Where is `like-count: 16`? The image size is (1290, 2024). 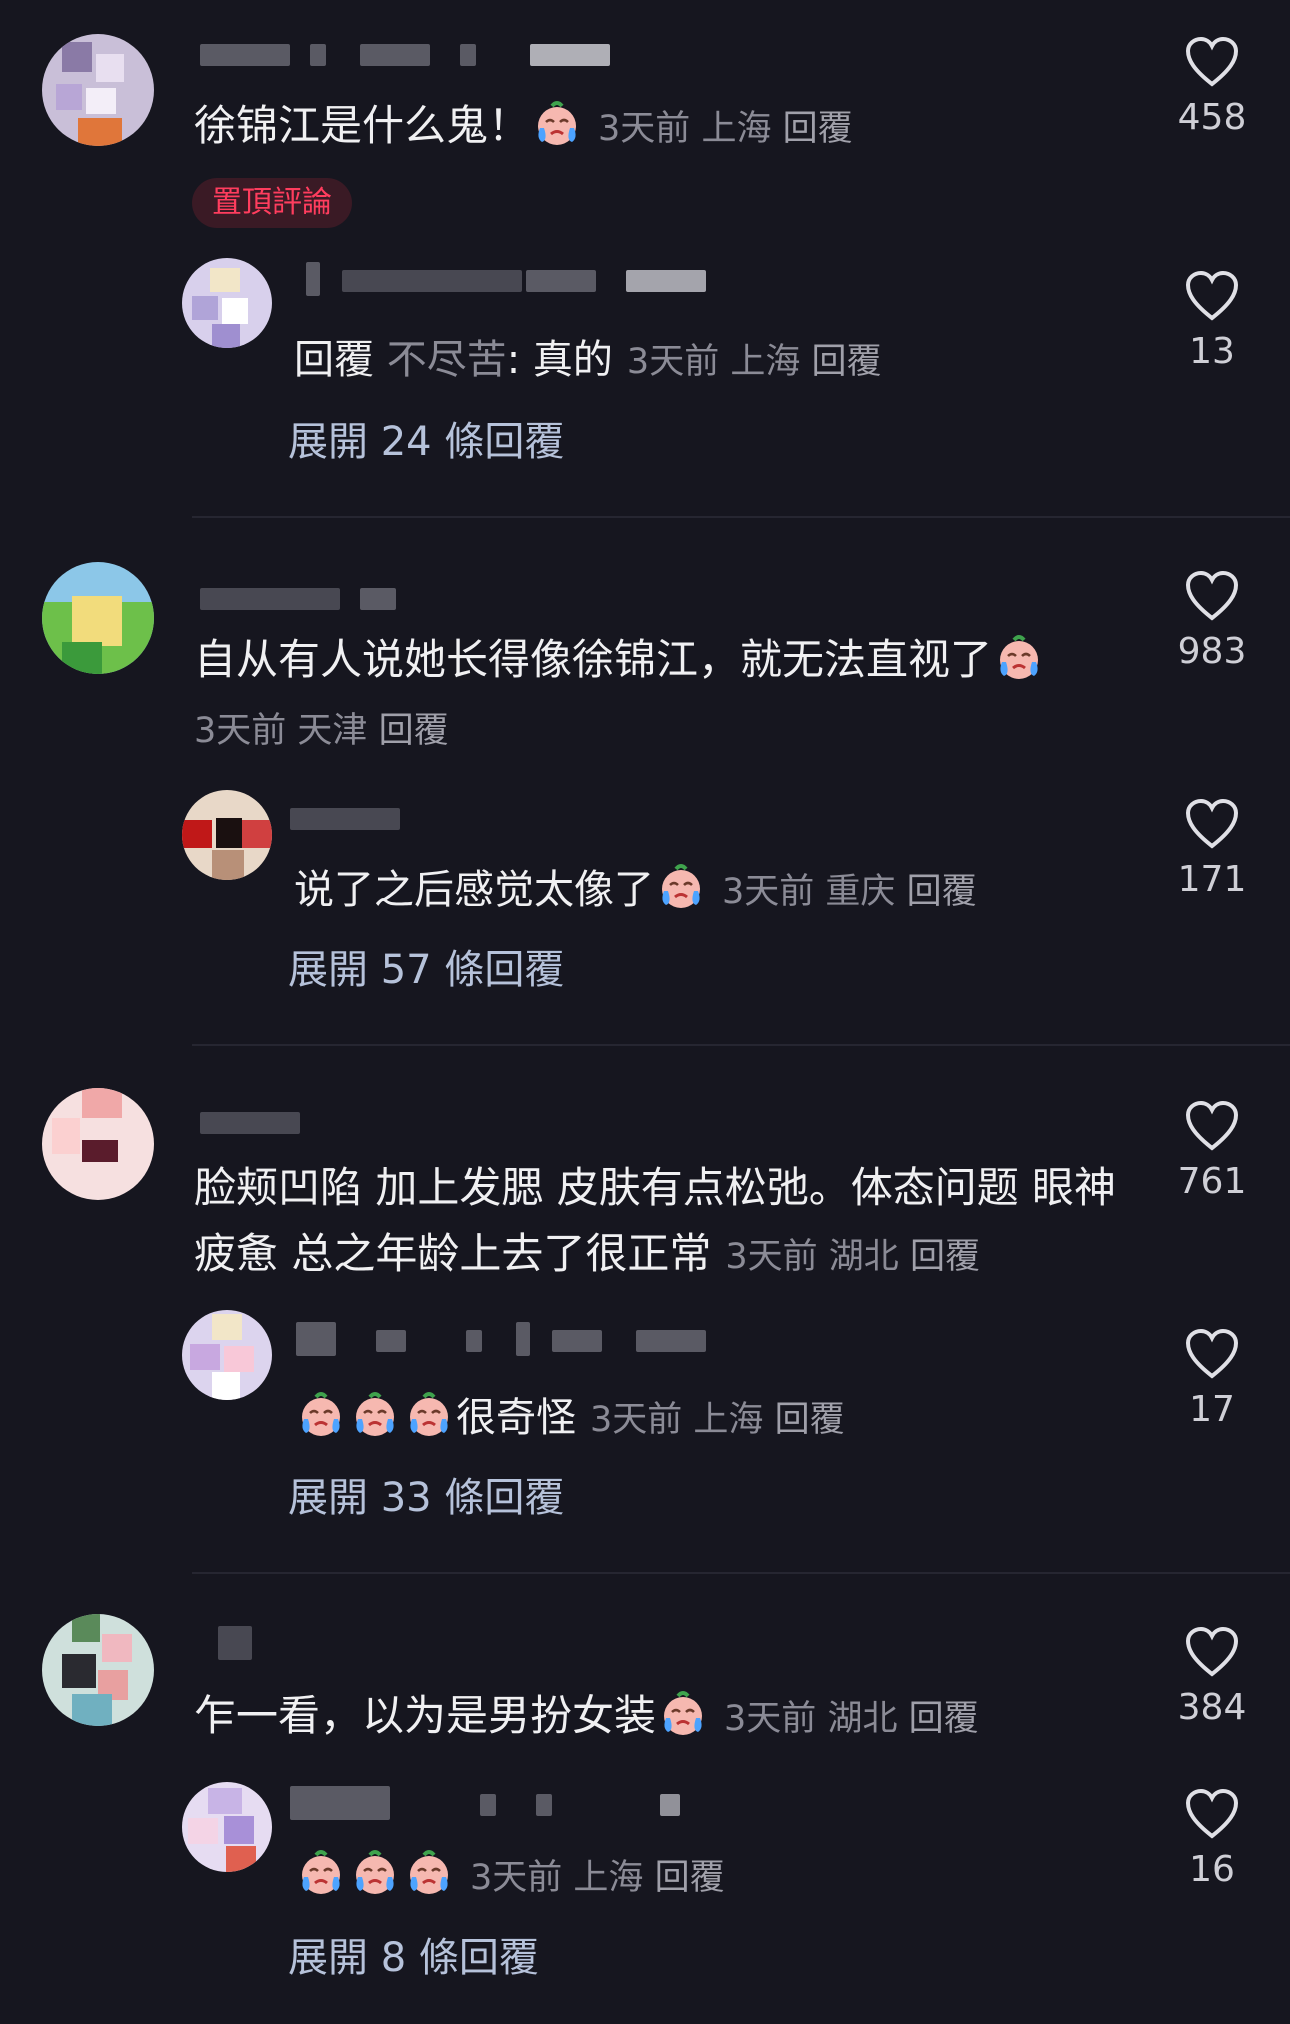 like-count: 16 is located at coordinates (1212, 1869).